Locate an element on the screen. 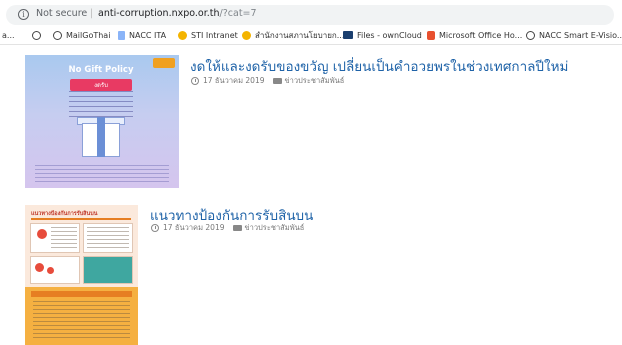 This screenshot has width=622, height=345. post-thumbnail: แนวทางป้องกันการรับสินบน is located at coordinates (81, 275).